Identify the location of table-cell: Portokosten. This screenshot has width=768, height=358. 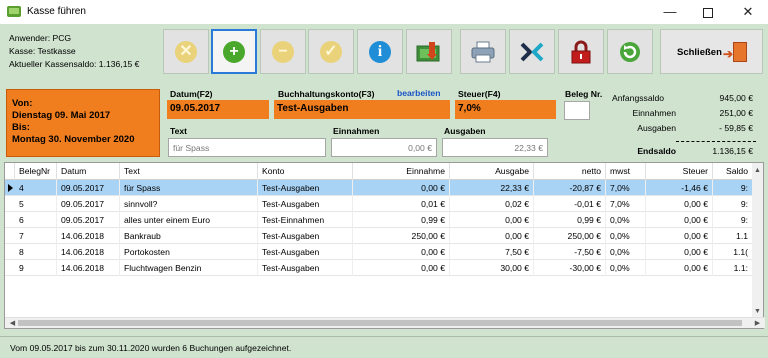
(189, 252).